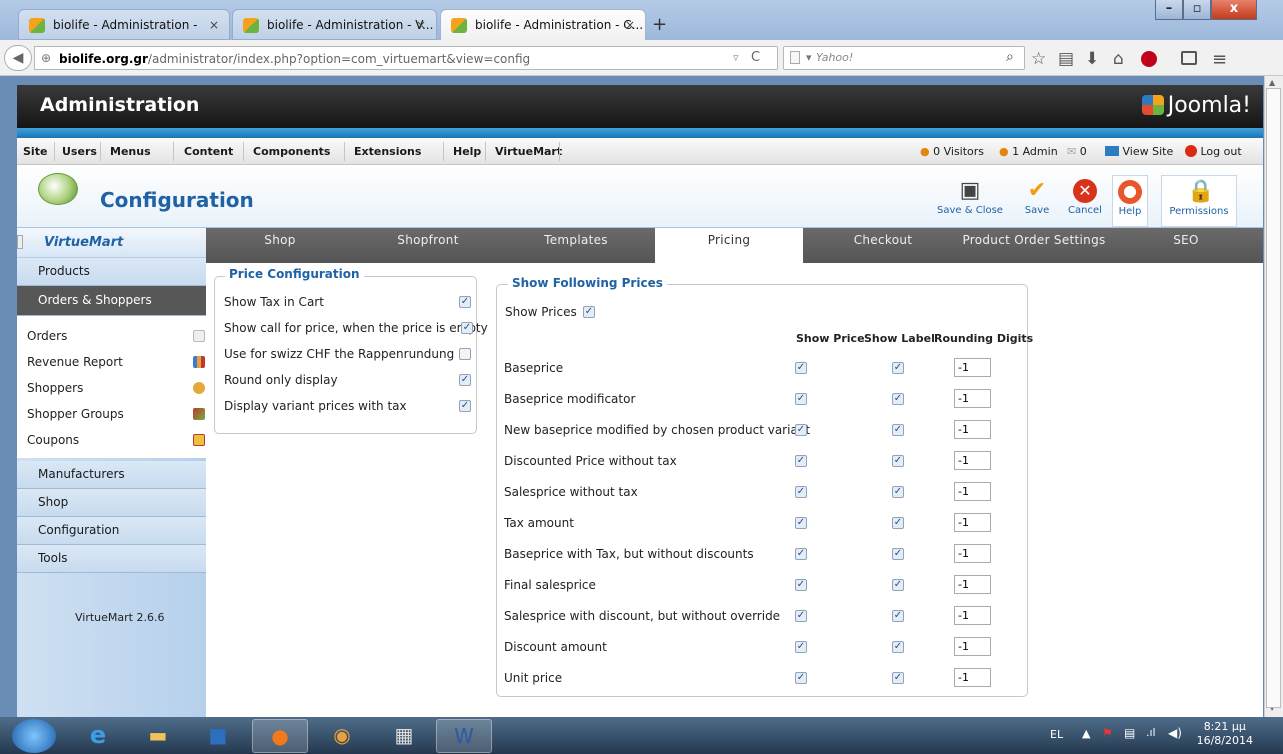  I want to click on outlook-calendar-icon: ◉, so click(342, 736).